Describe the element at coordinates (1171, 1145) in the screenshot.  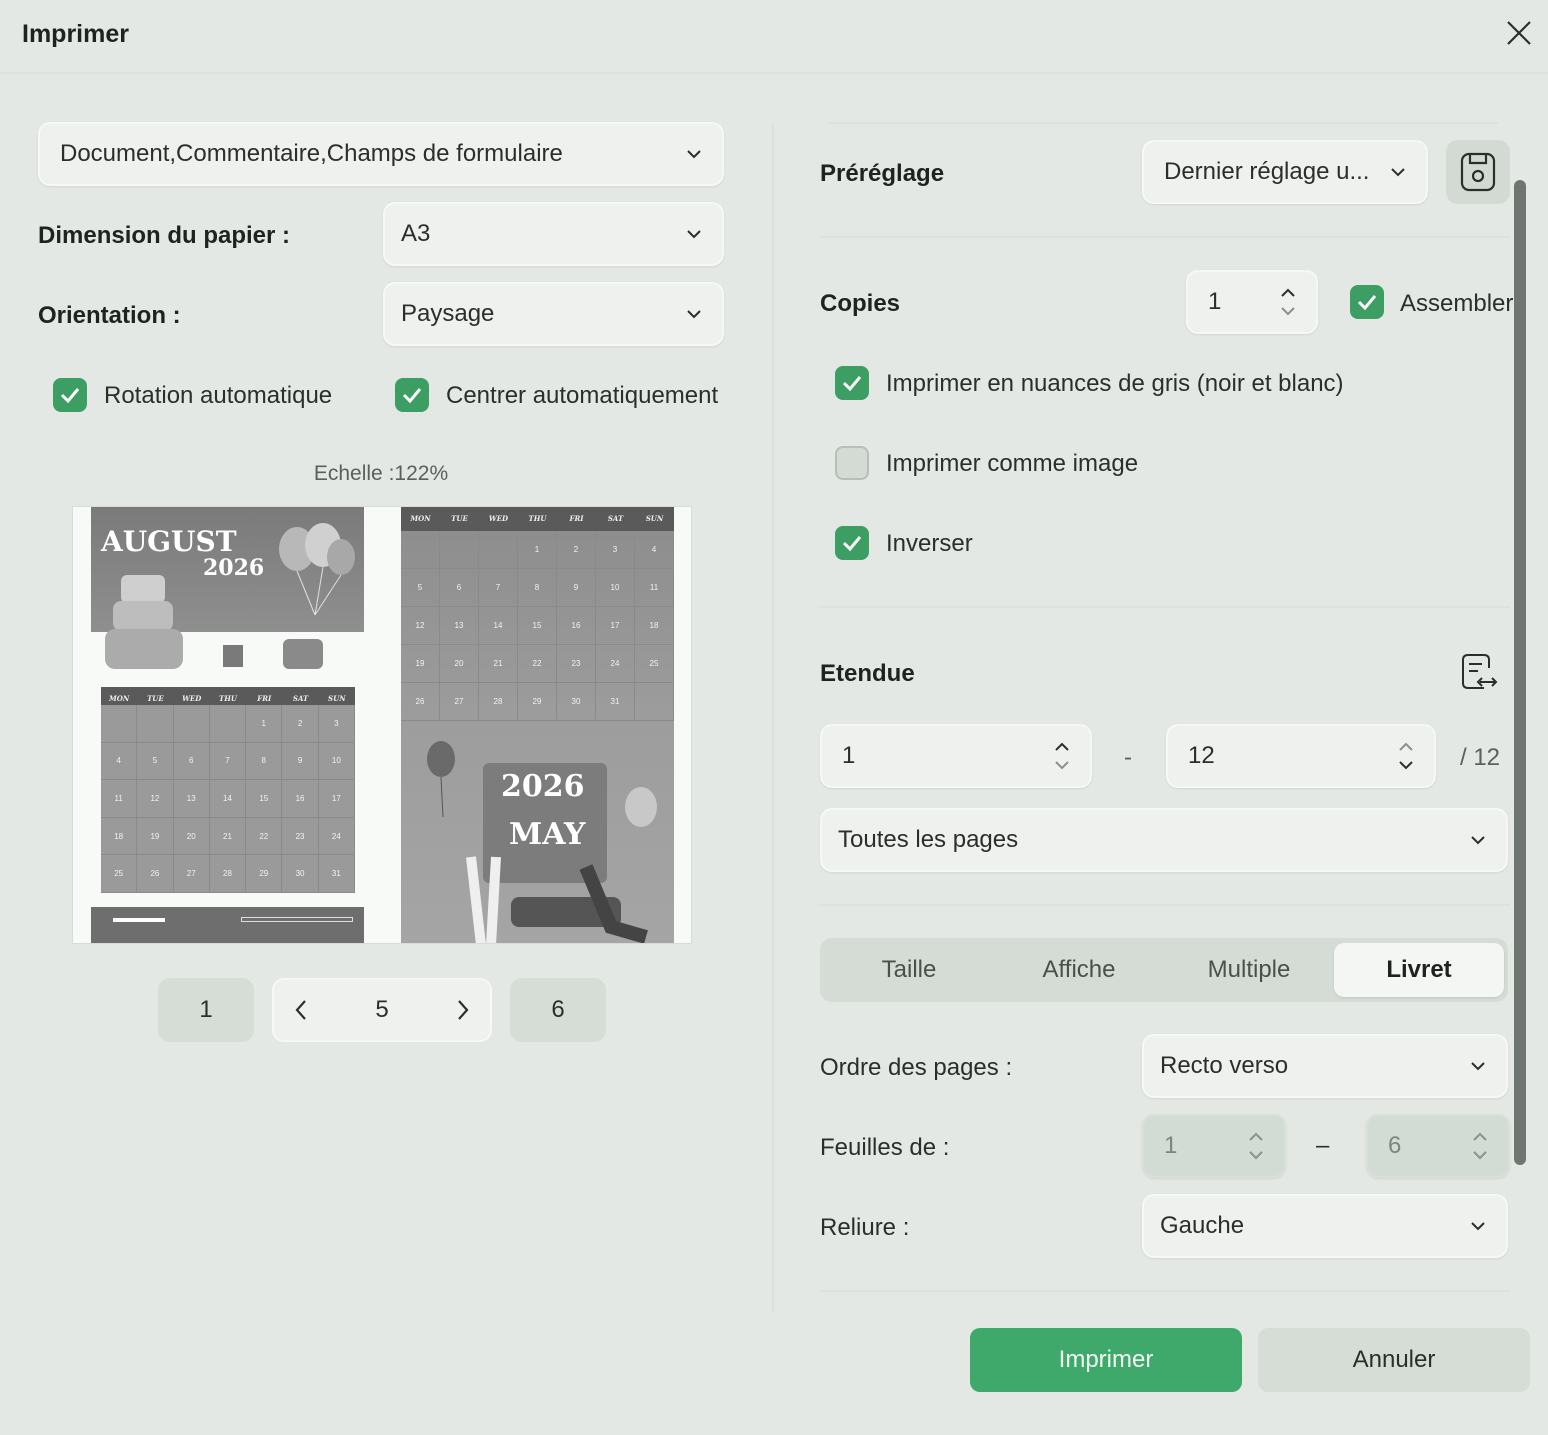
I see `sheets-from-value: 1` at that location.